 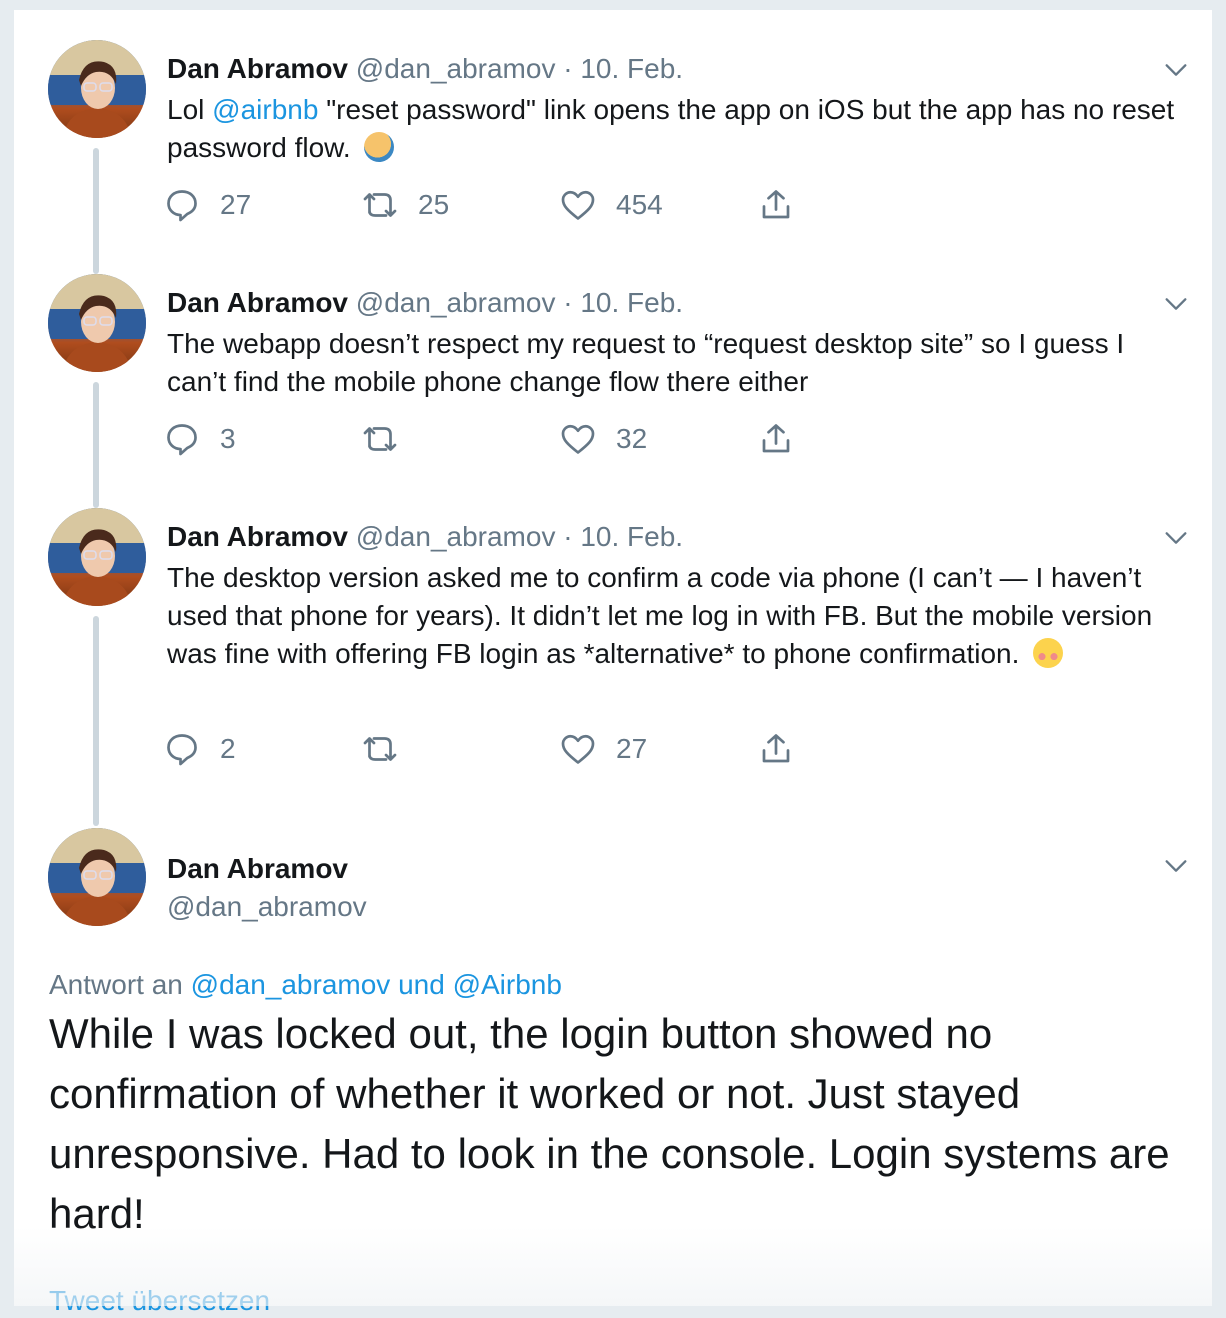 What do you see at coordinates (120, 984) in the screenshot?
I see `reply-prefix: Antwort an` at bounding box center [120, 984].